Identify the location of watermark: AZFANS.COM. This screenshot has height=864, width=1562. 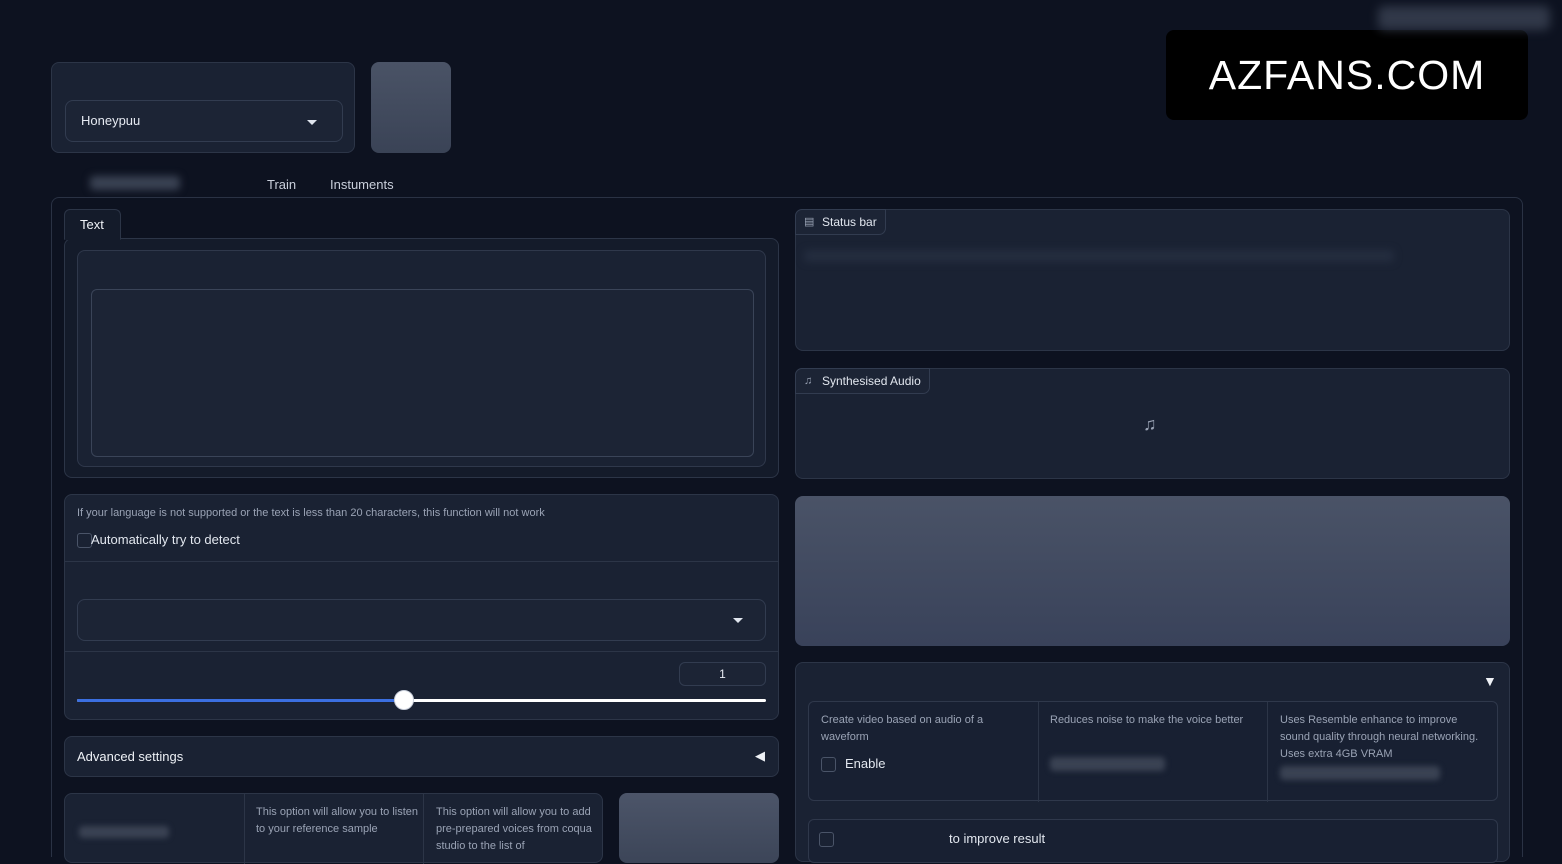
(1347, 75).